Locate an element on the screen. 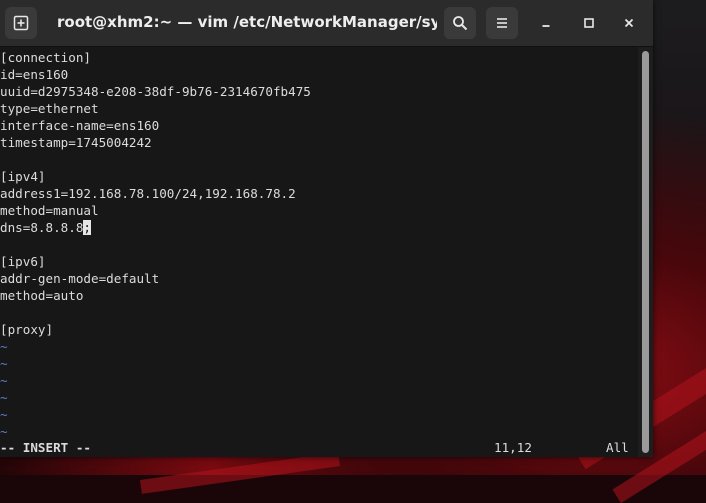 The image size is (706, 503). hamburger-menu-icon is located at coordinates (502, 23).